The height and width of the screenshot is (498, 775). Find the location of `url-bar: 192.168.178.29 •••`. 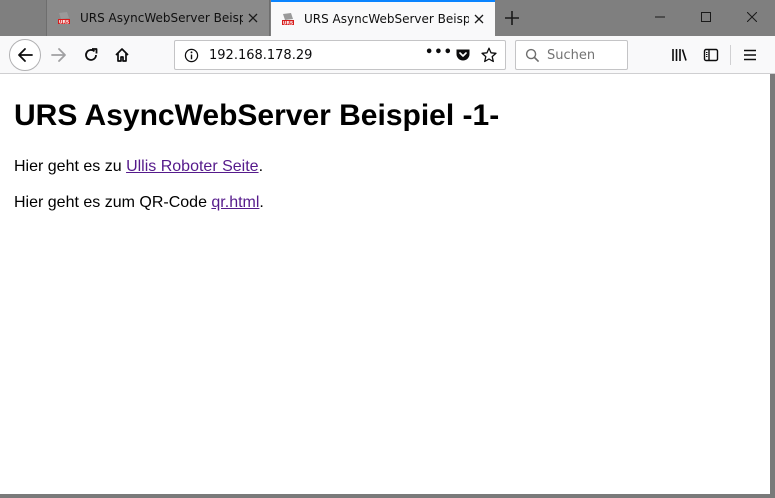

url-bar: 192.168.178.29 ••• is located at coordinates (340, 55).